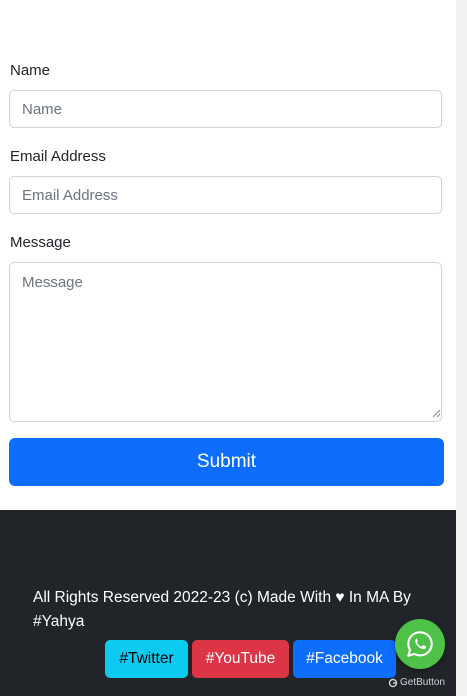  Describe the element at coordinates (461, 348) in the screenshot. I see `page-scrollbar` at that location.